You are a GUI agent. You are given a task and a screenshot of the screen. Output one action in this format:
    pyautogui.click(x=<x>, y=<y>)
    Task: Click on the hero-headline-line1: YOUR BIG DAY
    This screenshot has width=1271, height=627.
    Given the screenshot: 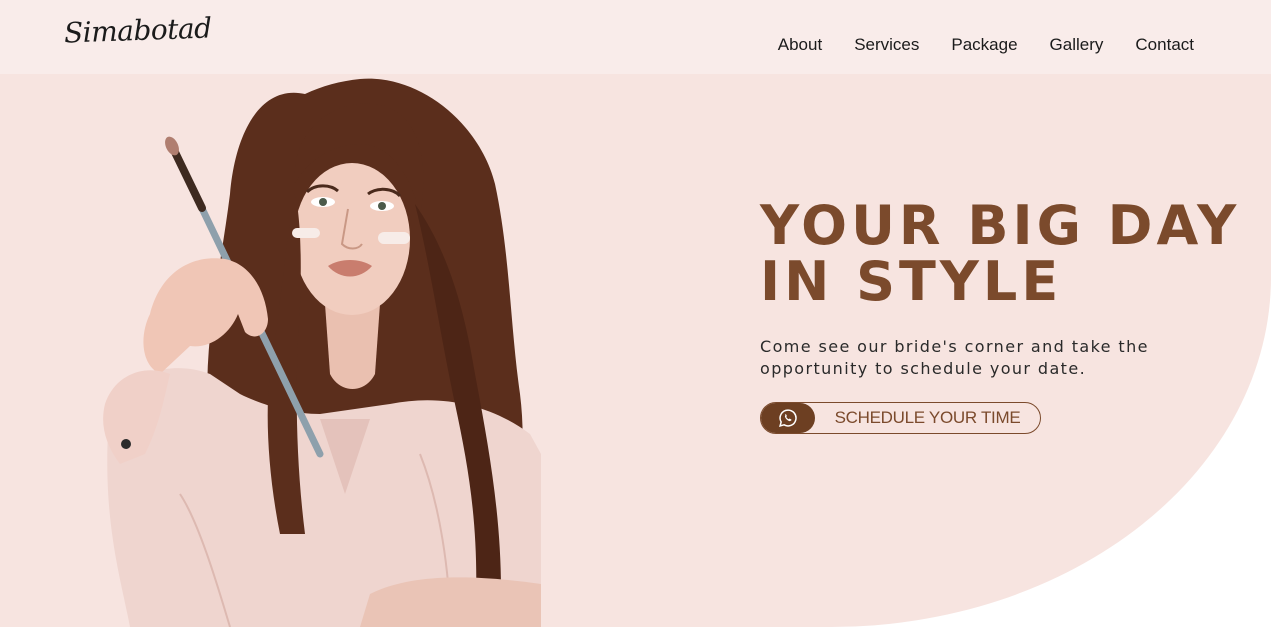 What is the action you would take?
    pyautogui.click(x=1000, y=225)
    